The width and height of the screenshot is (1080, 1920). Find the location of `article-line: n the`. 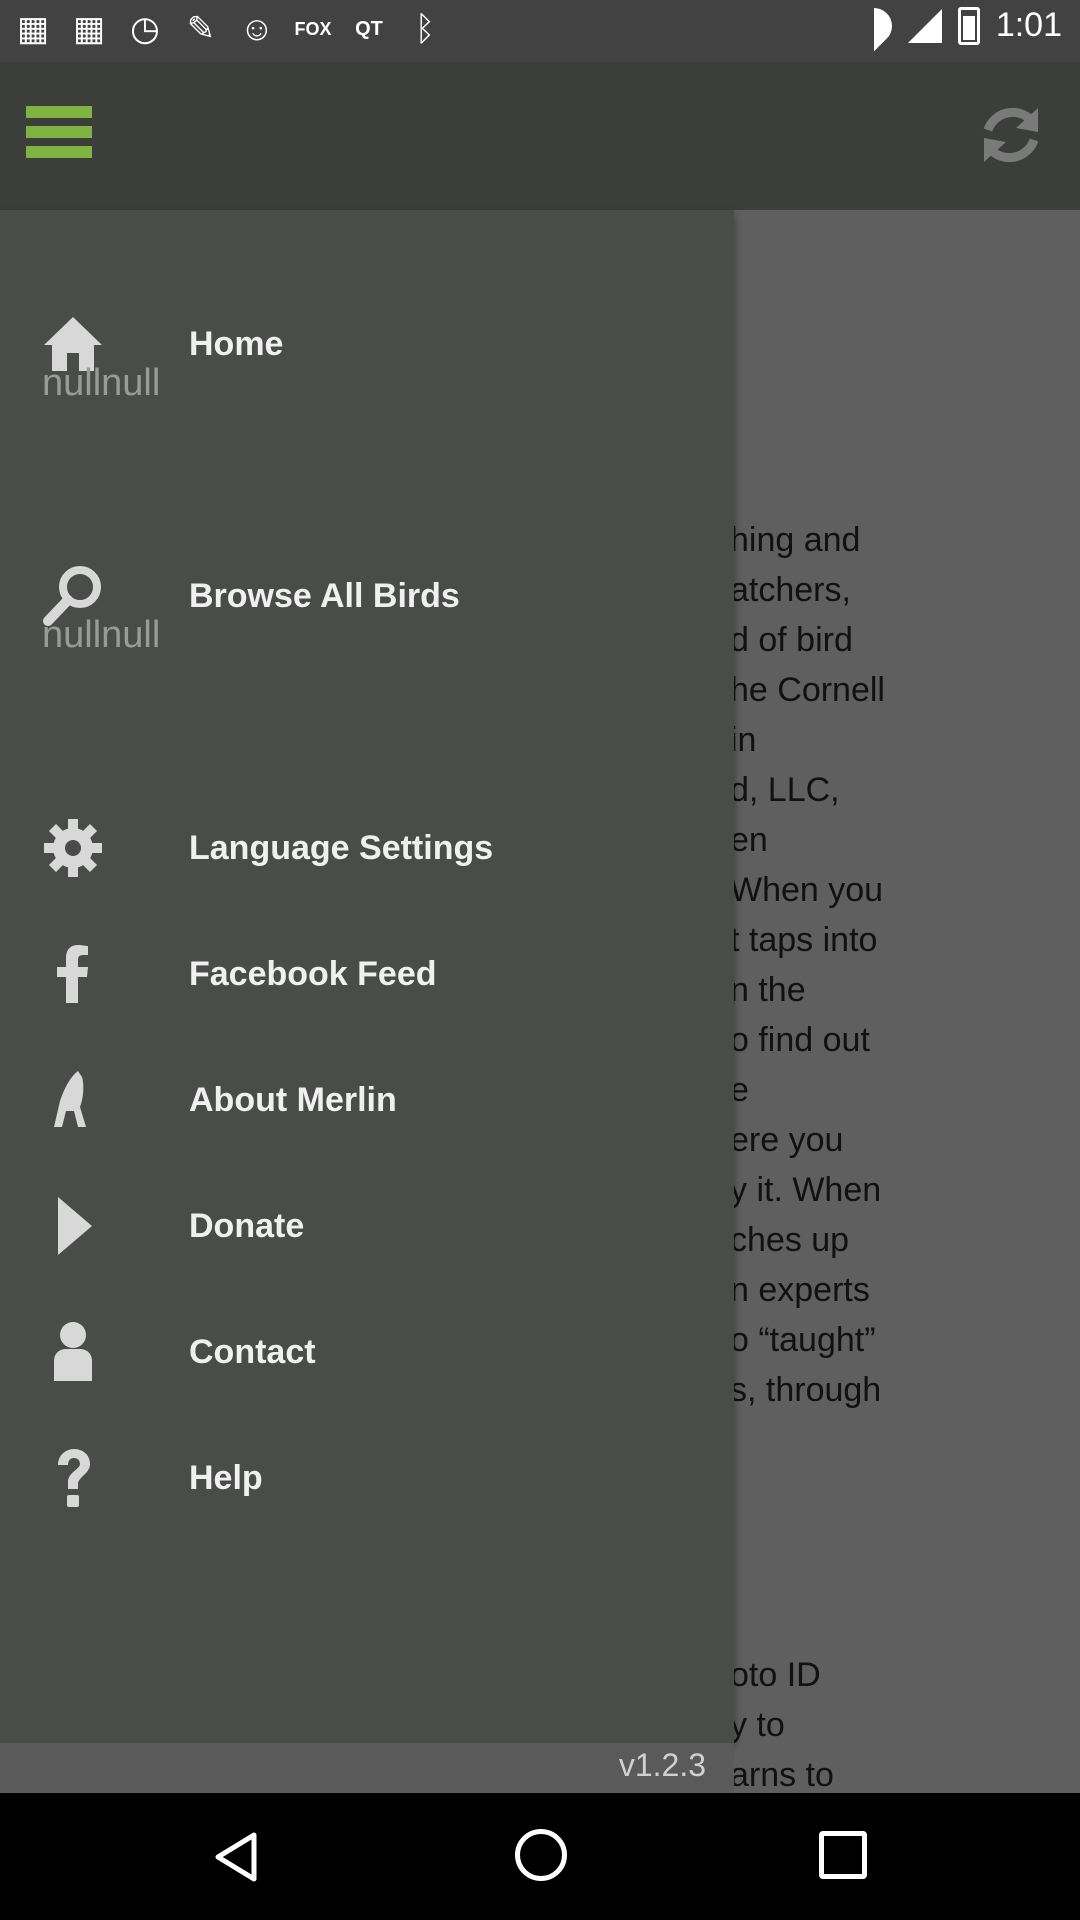

article-line: n the is located at coordinates (768, 990).